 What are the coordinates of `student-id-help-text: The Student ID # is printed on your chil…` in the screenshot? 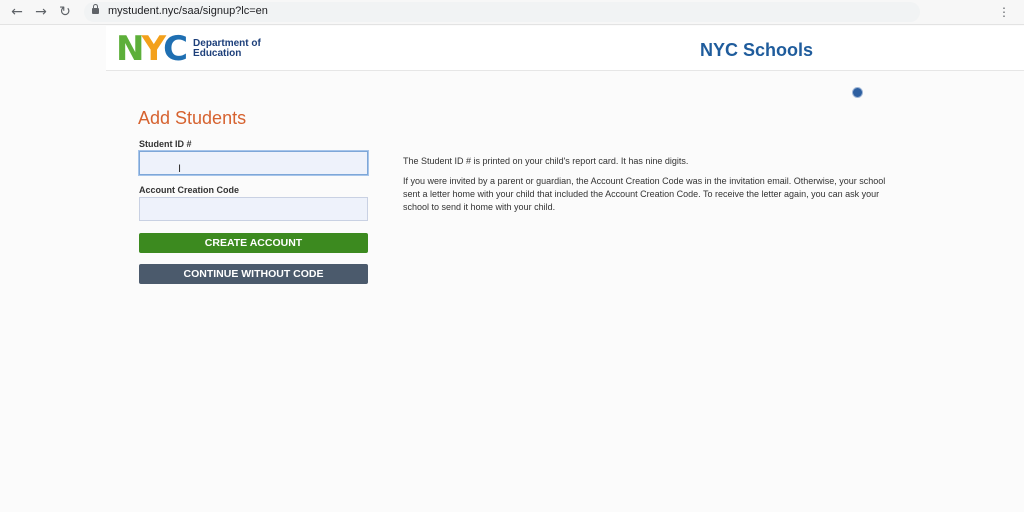 It's located at (546, 161).